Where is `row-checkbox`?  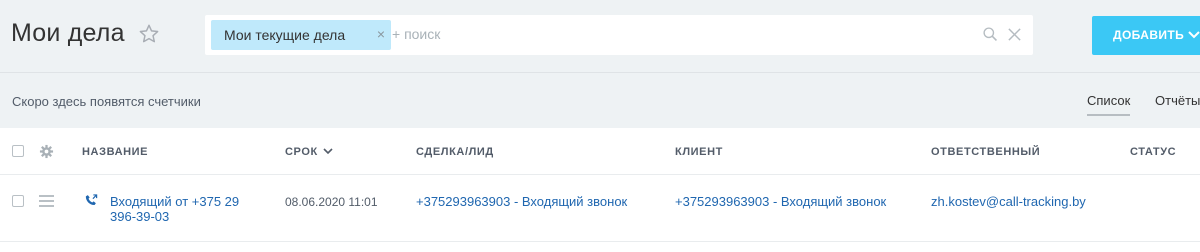
row-checkbox is located at coordinates (18, 201).